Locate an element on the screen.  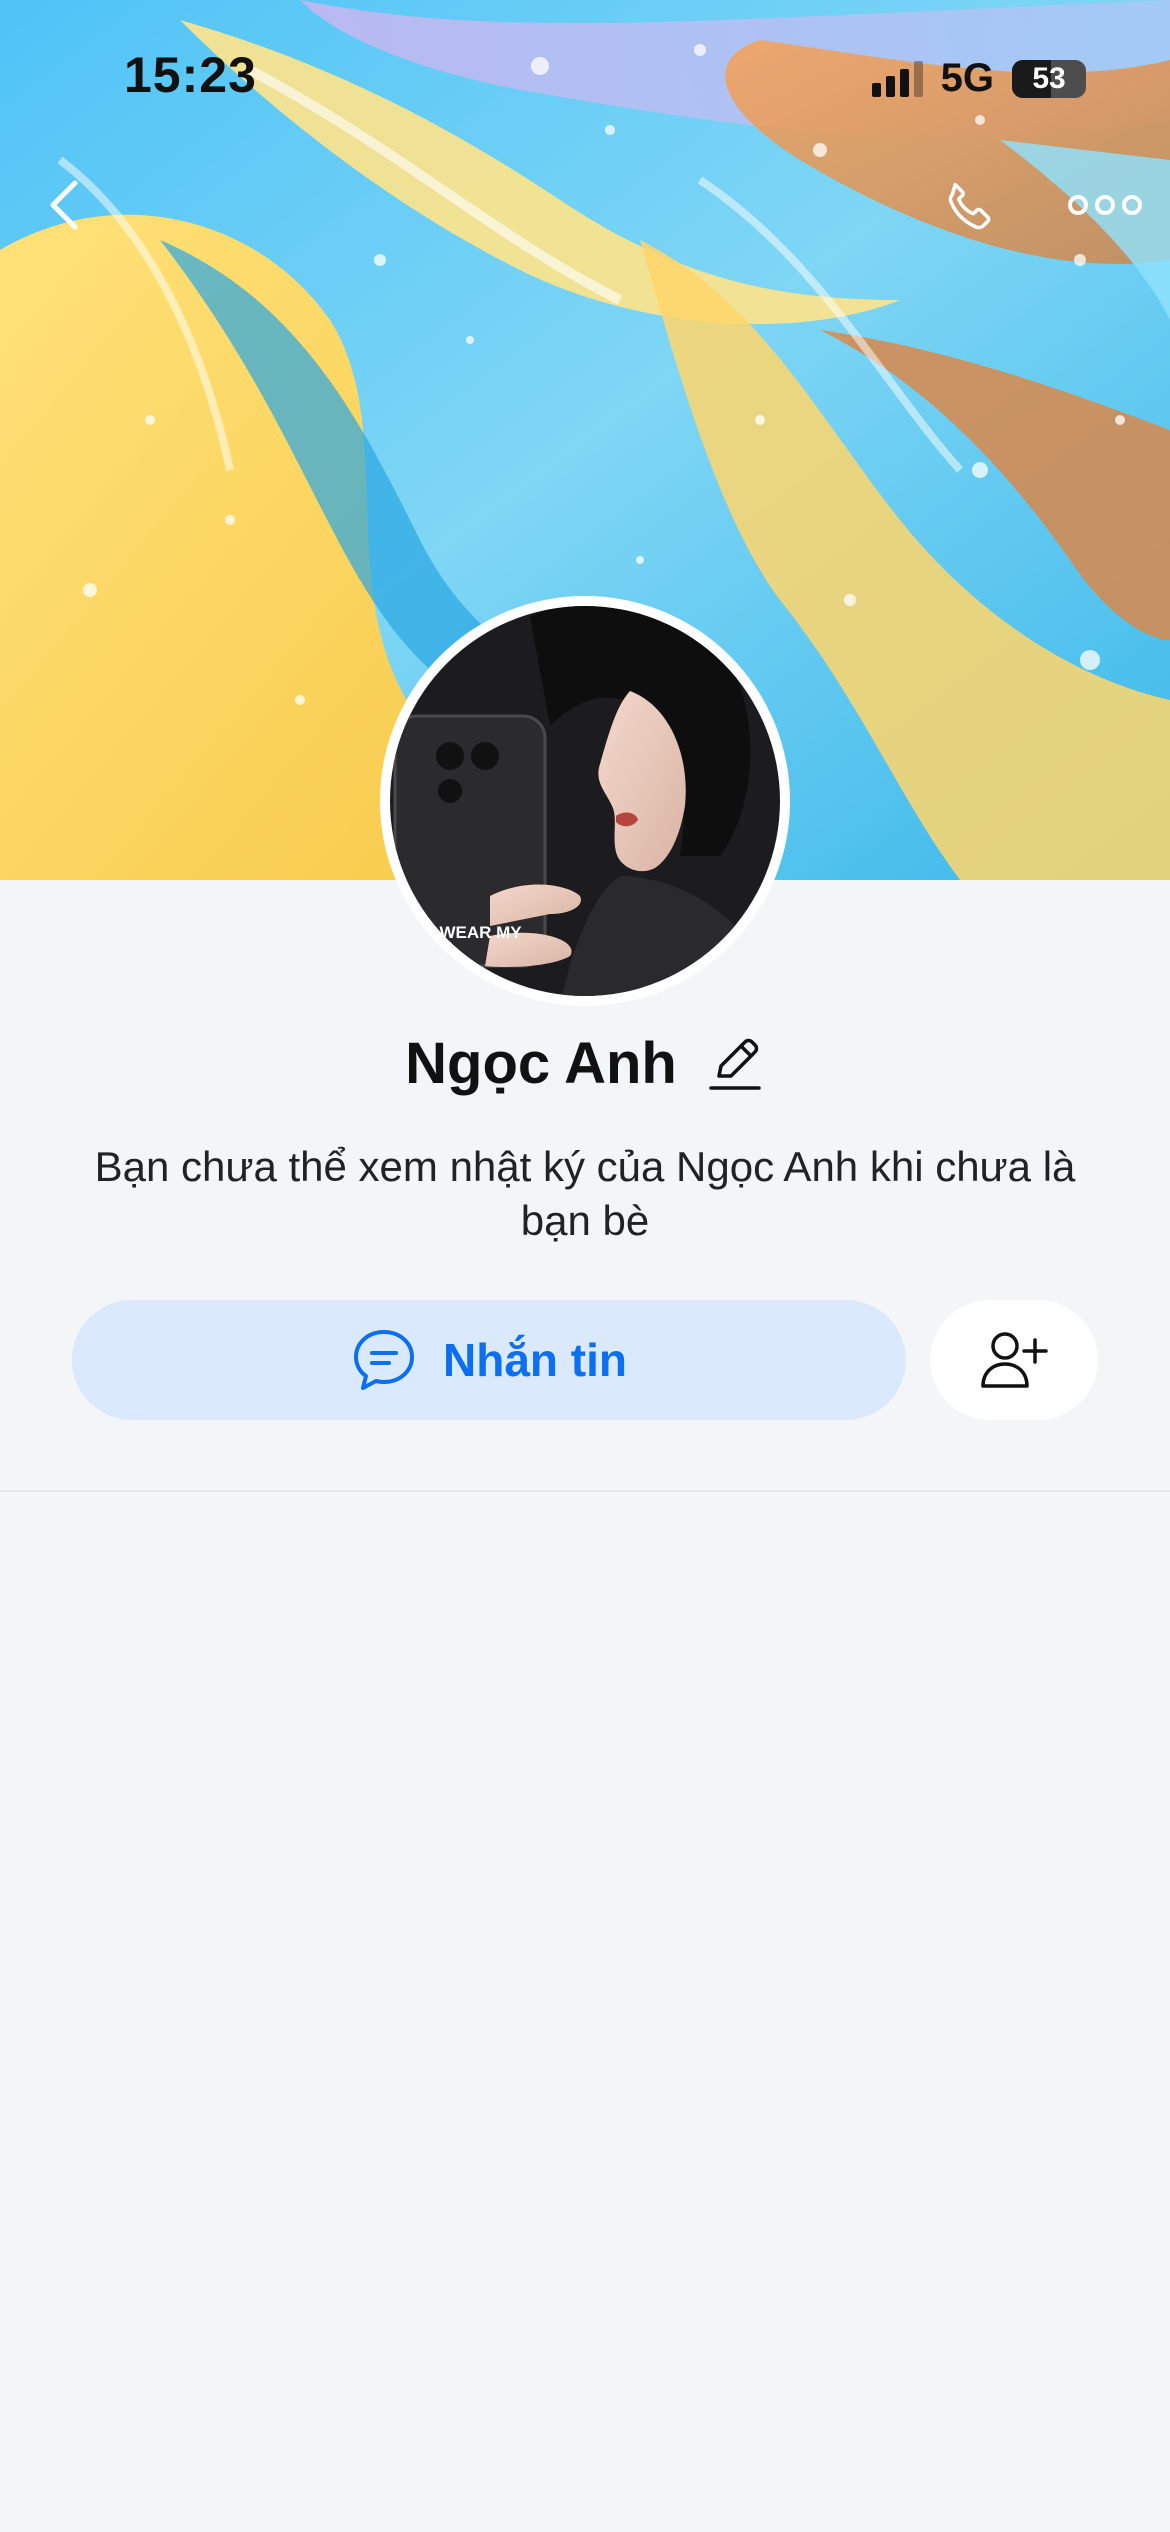
back-button is located at coordinates (65, 205).